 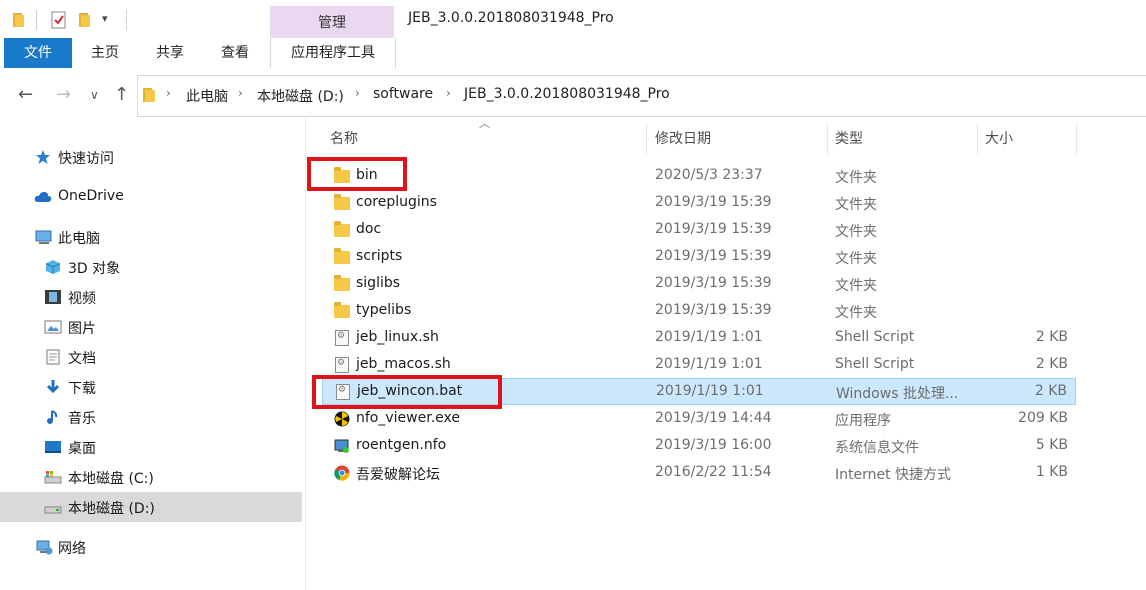 I want to click on nav-item-label: 下载, so click(x=82, y=389).